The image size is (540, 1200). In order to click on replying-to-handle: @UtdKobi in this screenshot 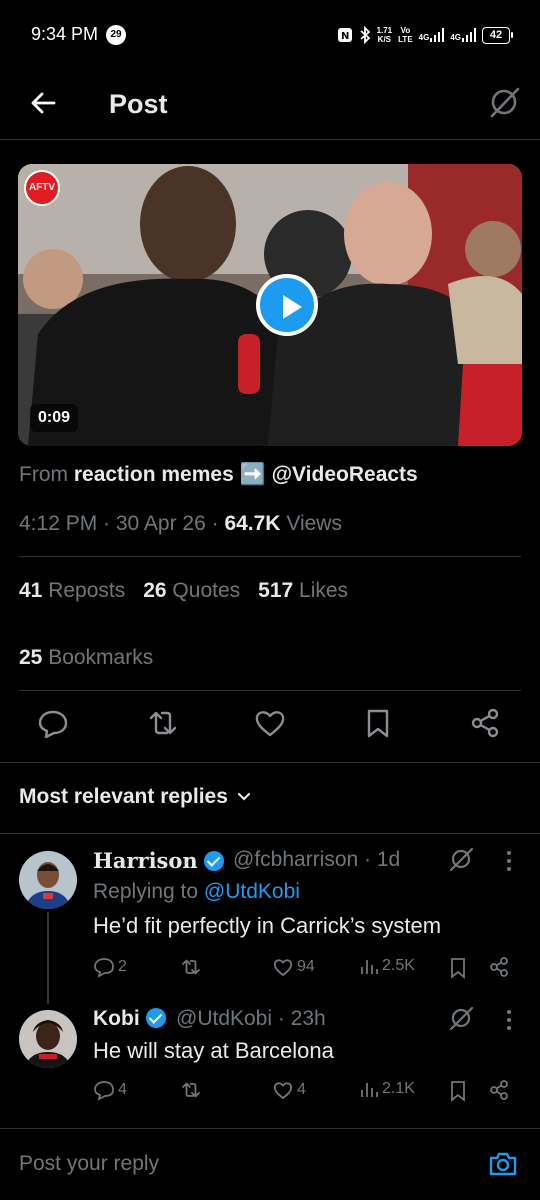, I will do `click(252, 891)`.